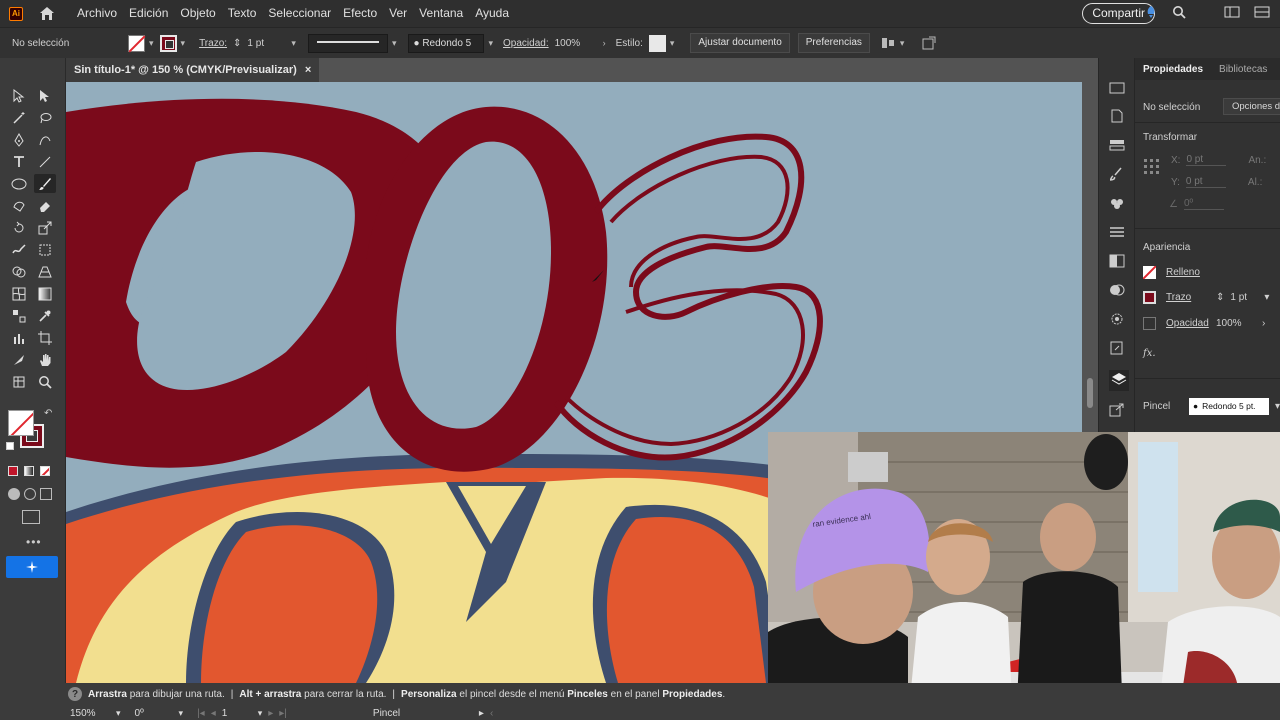 This screenshot has width=1280, height=720. What do you see at coordinates (154, 713) in the screenshot?
I see `rotation-field: 0º` at bounding box center [154, 713].